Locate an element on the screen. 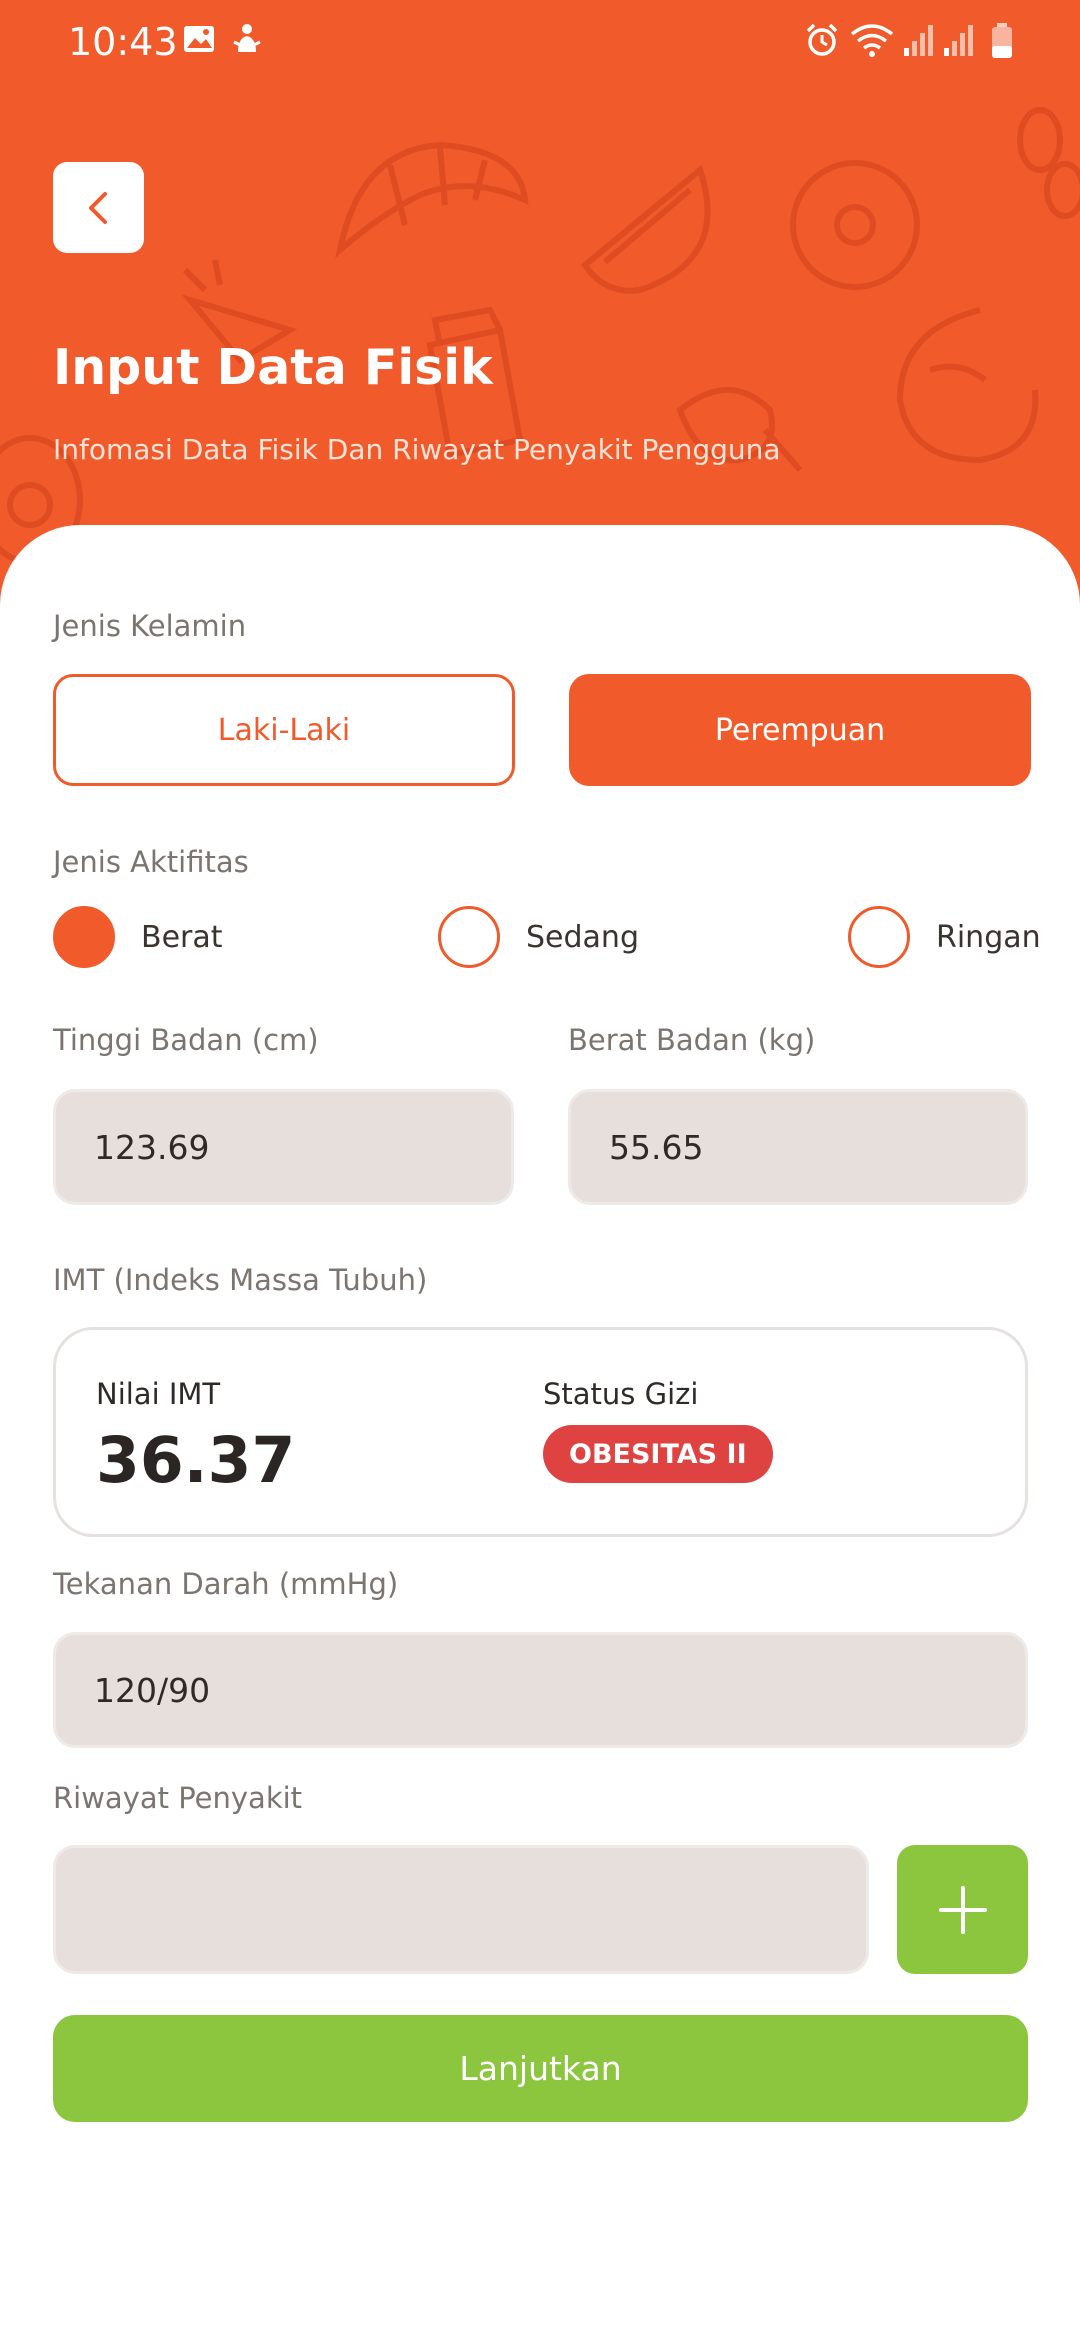 The width and height of the screenshot is (1080, 2340). activity-option-label: Sedang is located at coordinates (582, 937).